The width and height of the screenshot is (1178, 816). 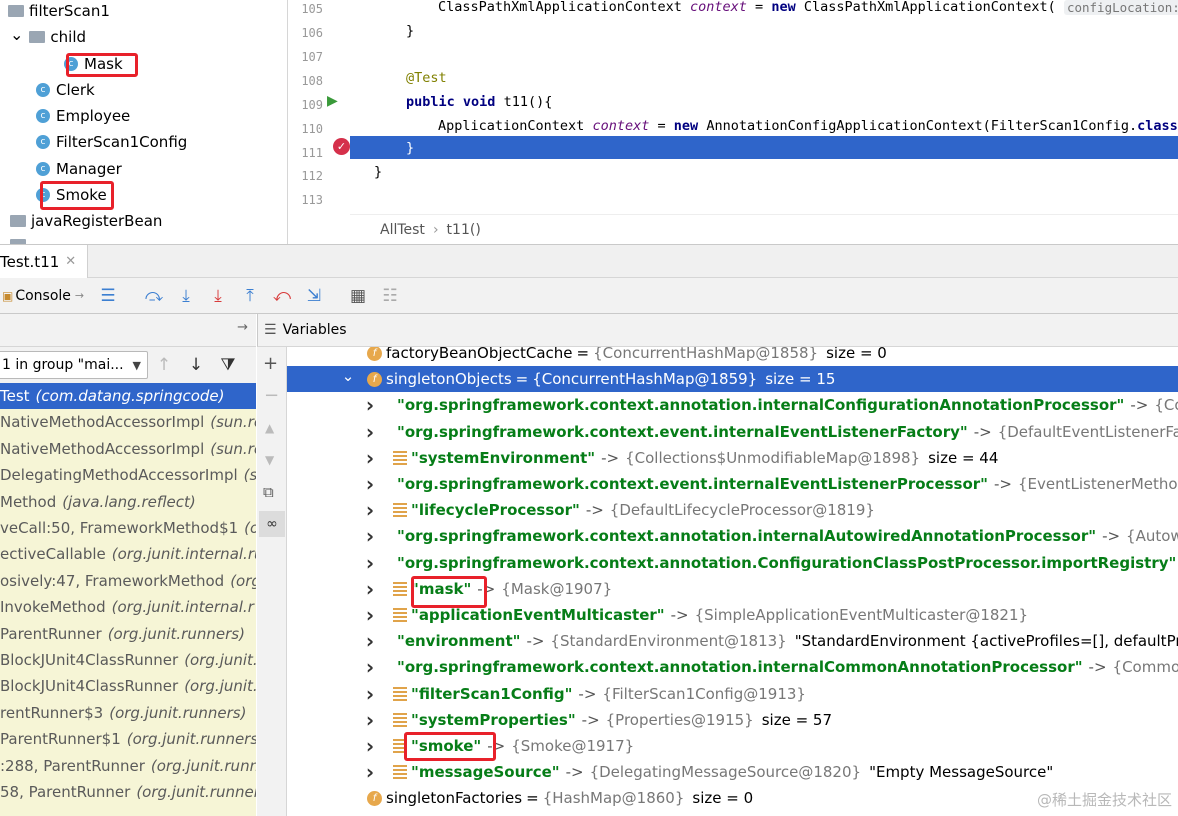 I want to click on tree-item: ⌄ child, so click(x=48, y=37).